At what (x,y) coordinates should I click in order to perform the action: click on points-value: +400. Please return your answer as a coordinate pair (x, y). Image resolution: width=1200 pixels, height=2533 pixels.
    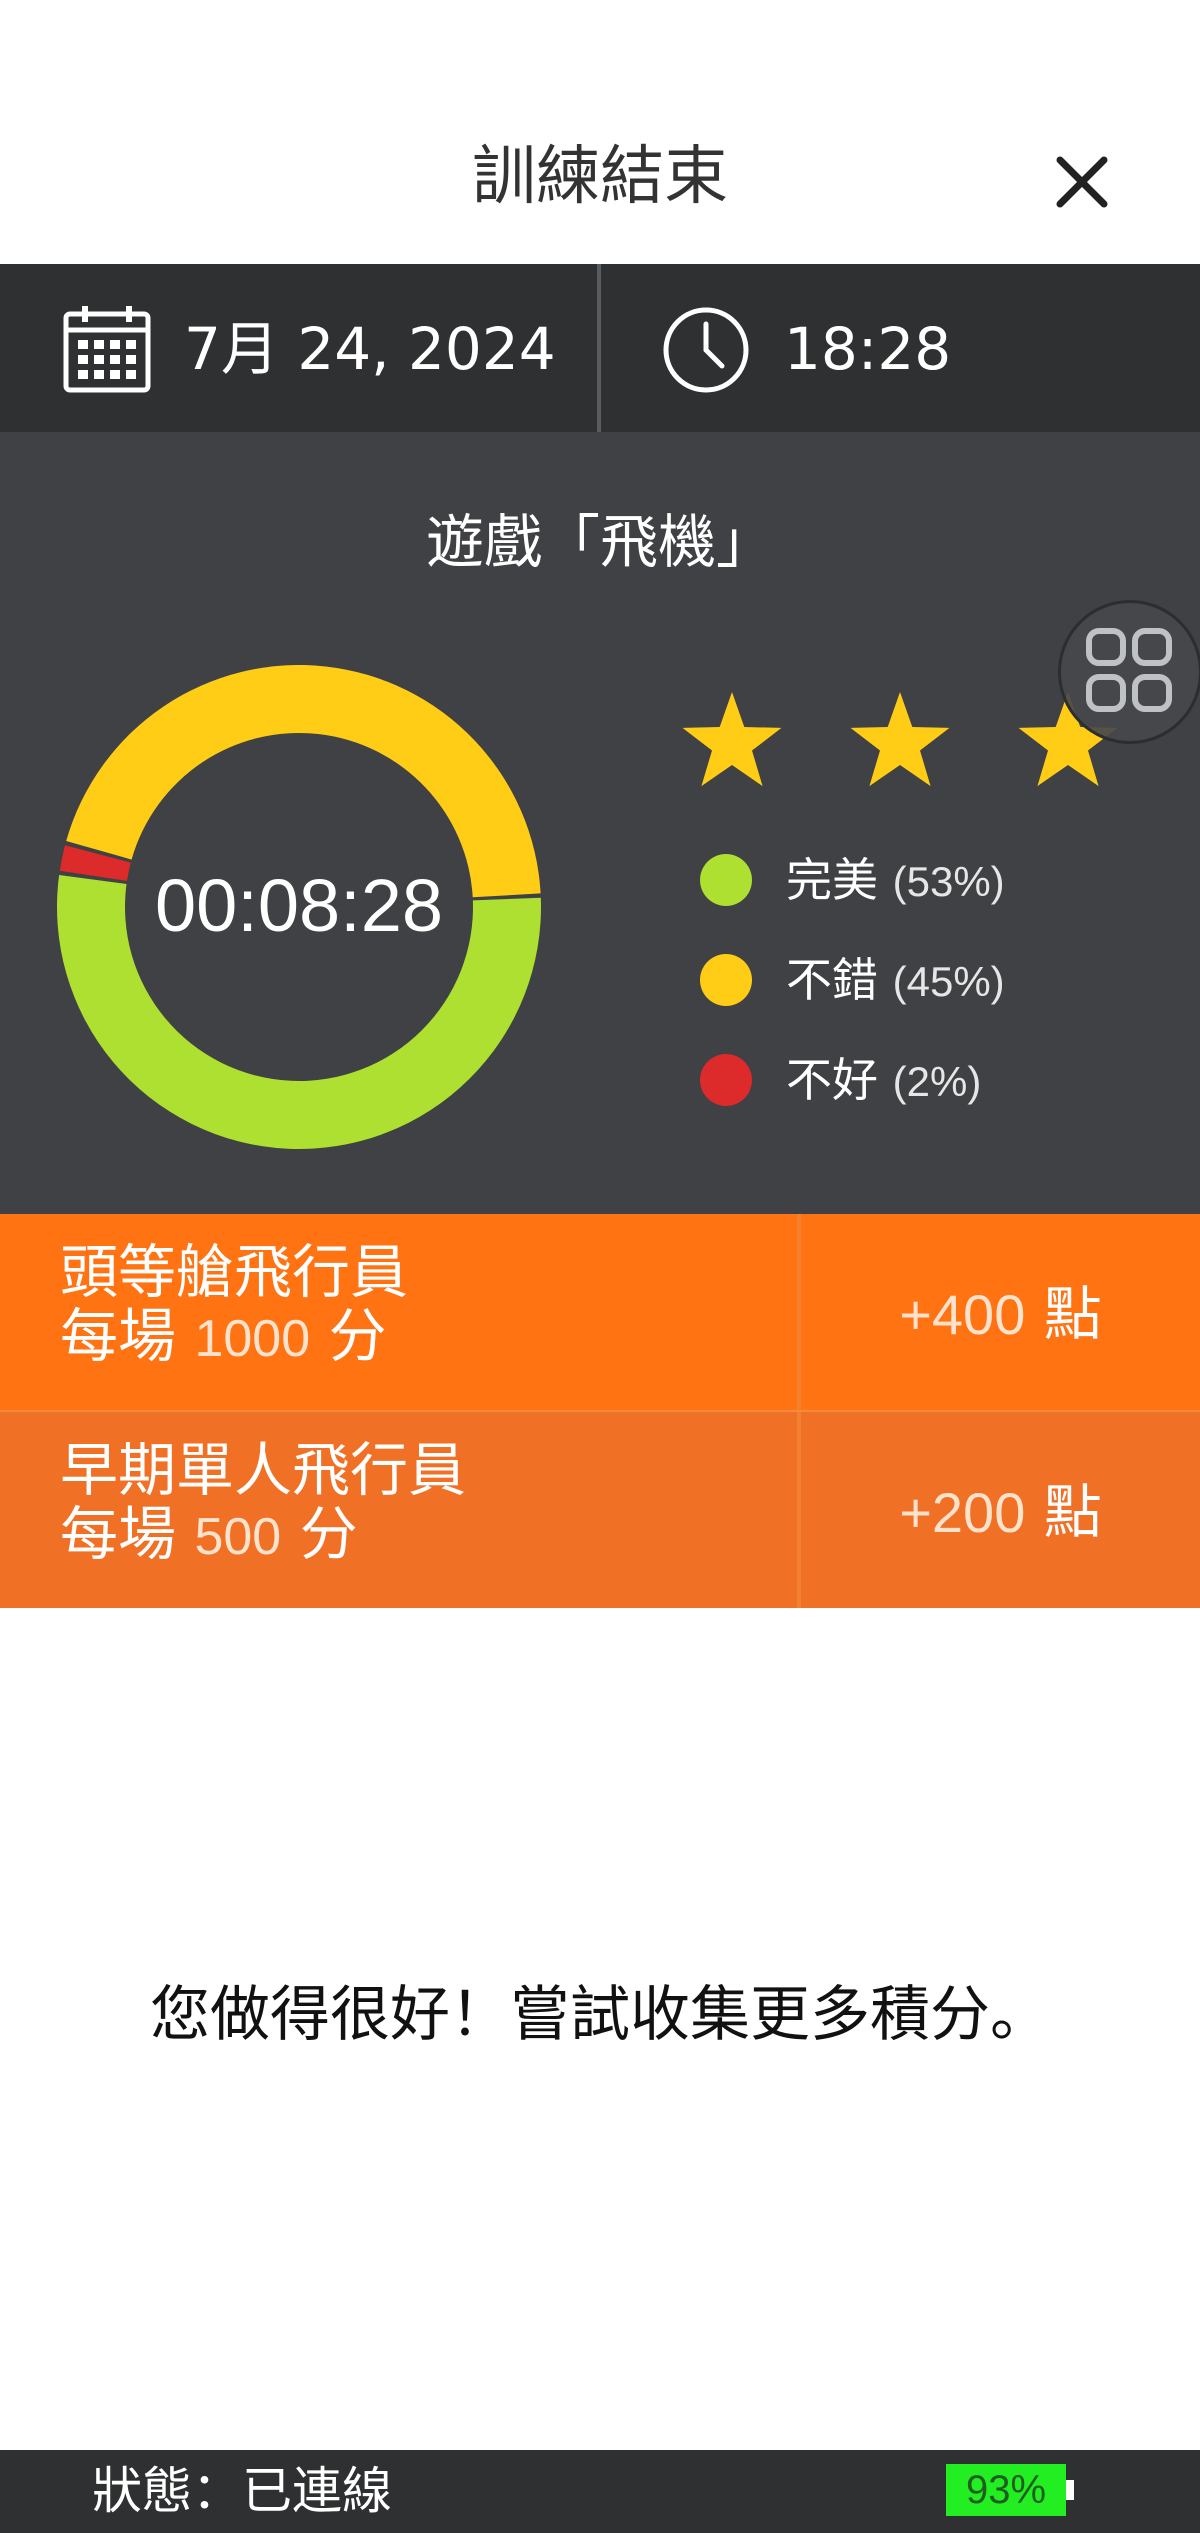
    Looking at the image, I should click on (962, 1314).